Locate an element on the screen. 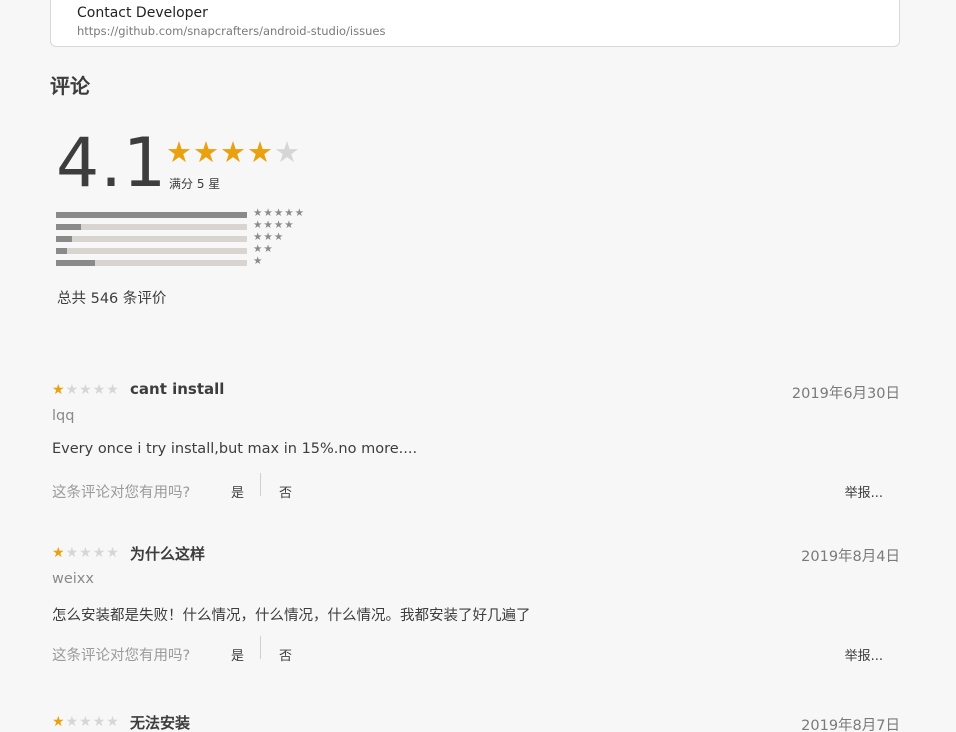 The width and height of the screenshot is (956, 732). histogram-star-label: ★★★★★ is located at coordinates (279, 213).